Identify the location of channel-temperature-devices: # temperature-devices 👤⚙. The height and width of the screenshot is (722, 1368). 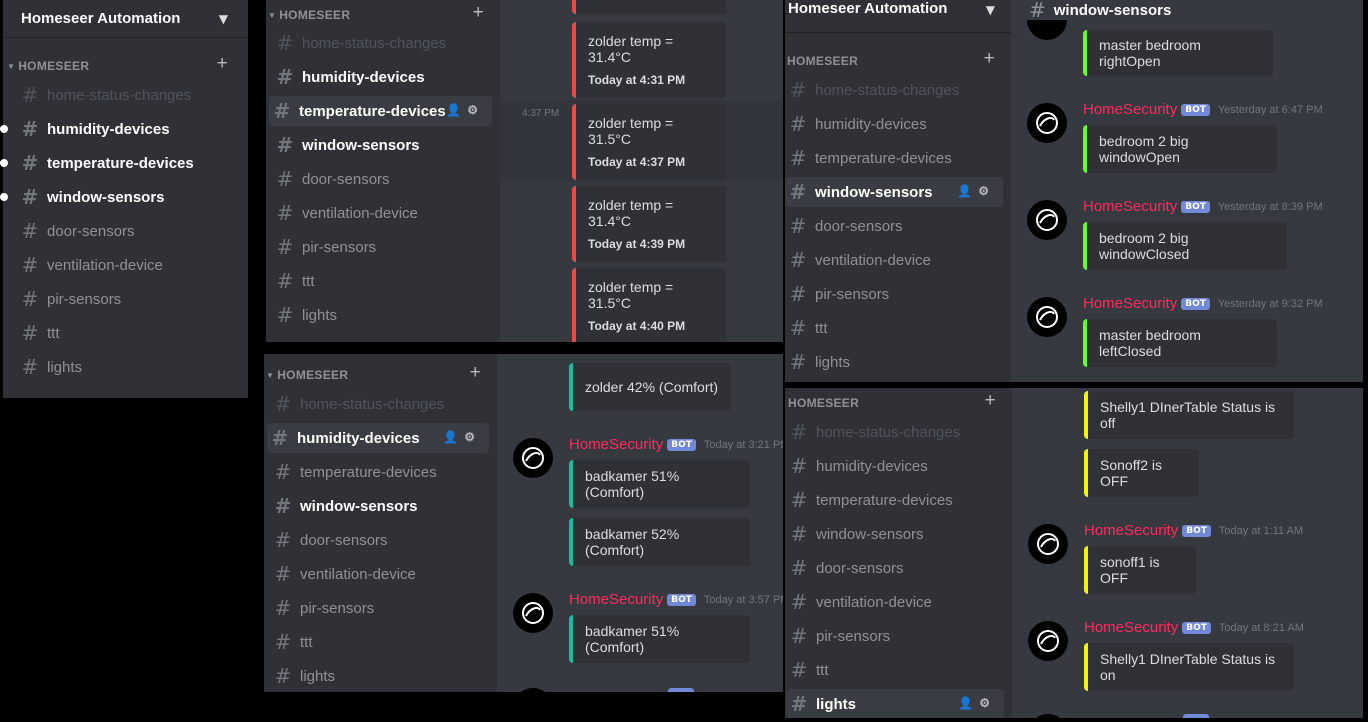
(380, 111).